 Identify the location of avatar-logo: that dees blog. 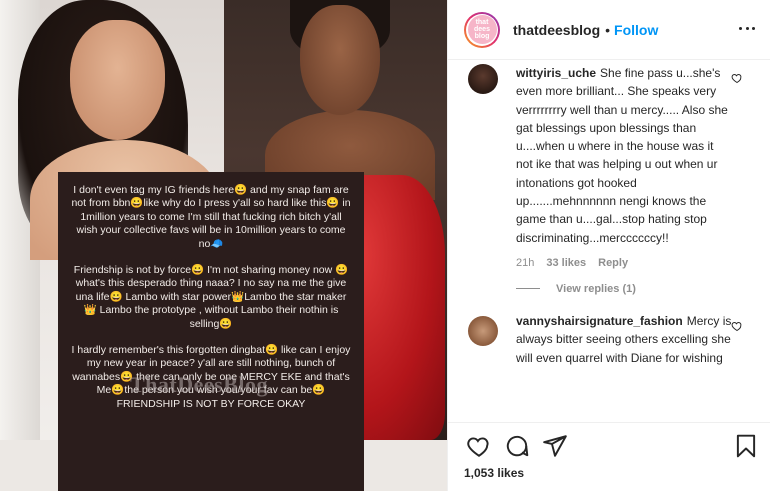
(482, 29).